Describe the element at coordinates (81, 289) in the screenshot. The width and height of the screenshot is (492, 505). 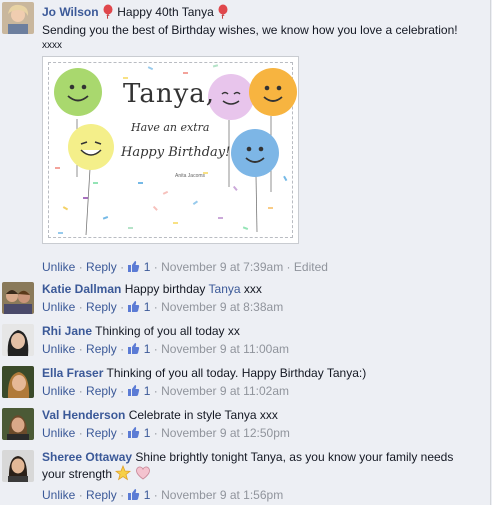
I see `comment-author: Katie Dallman` at that location.